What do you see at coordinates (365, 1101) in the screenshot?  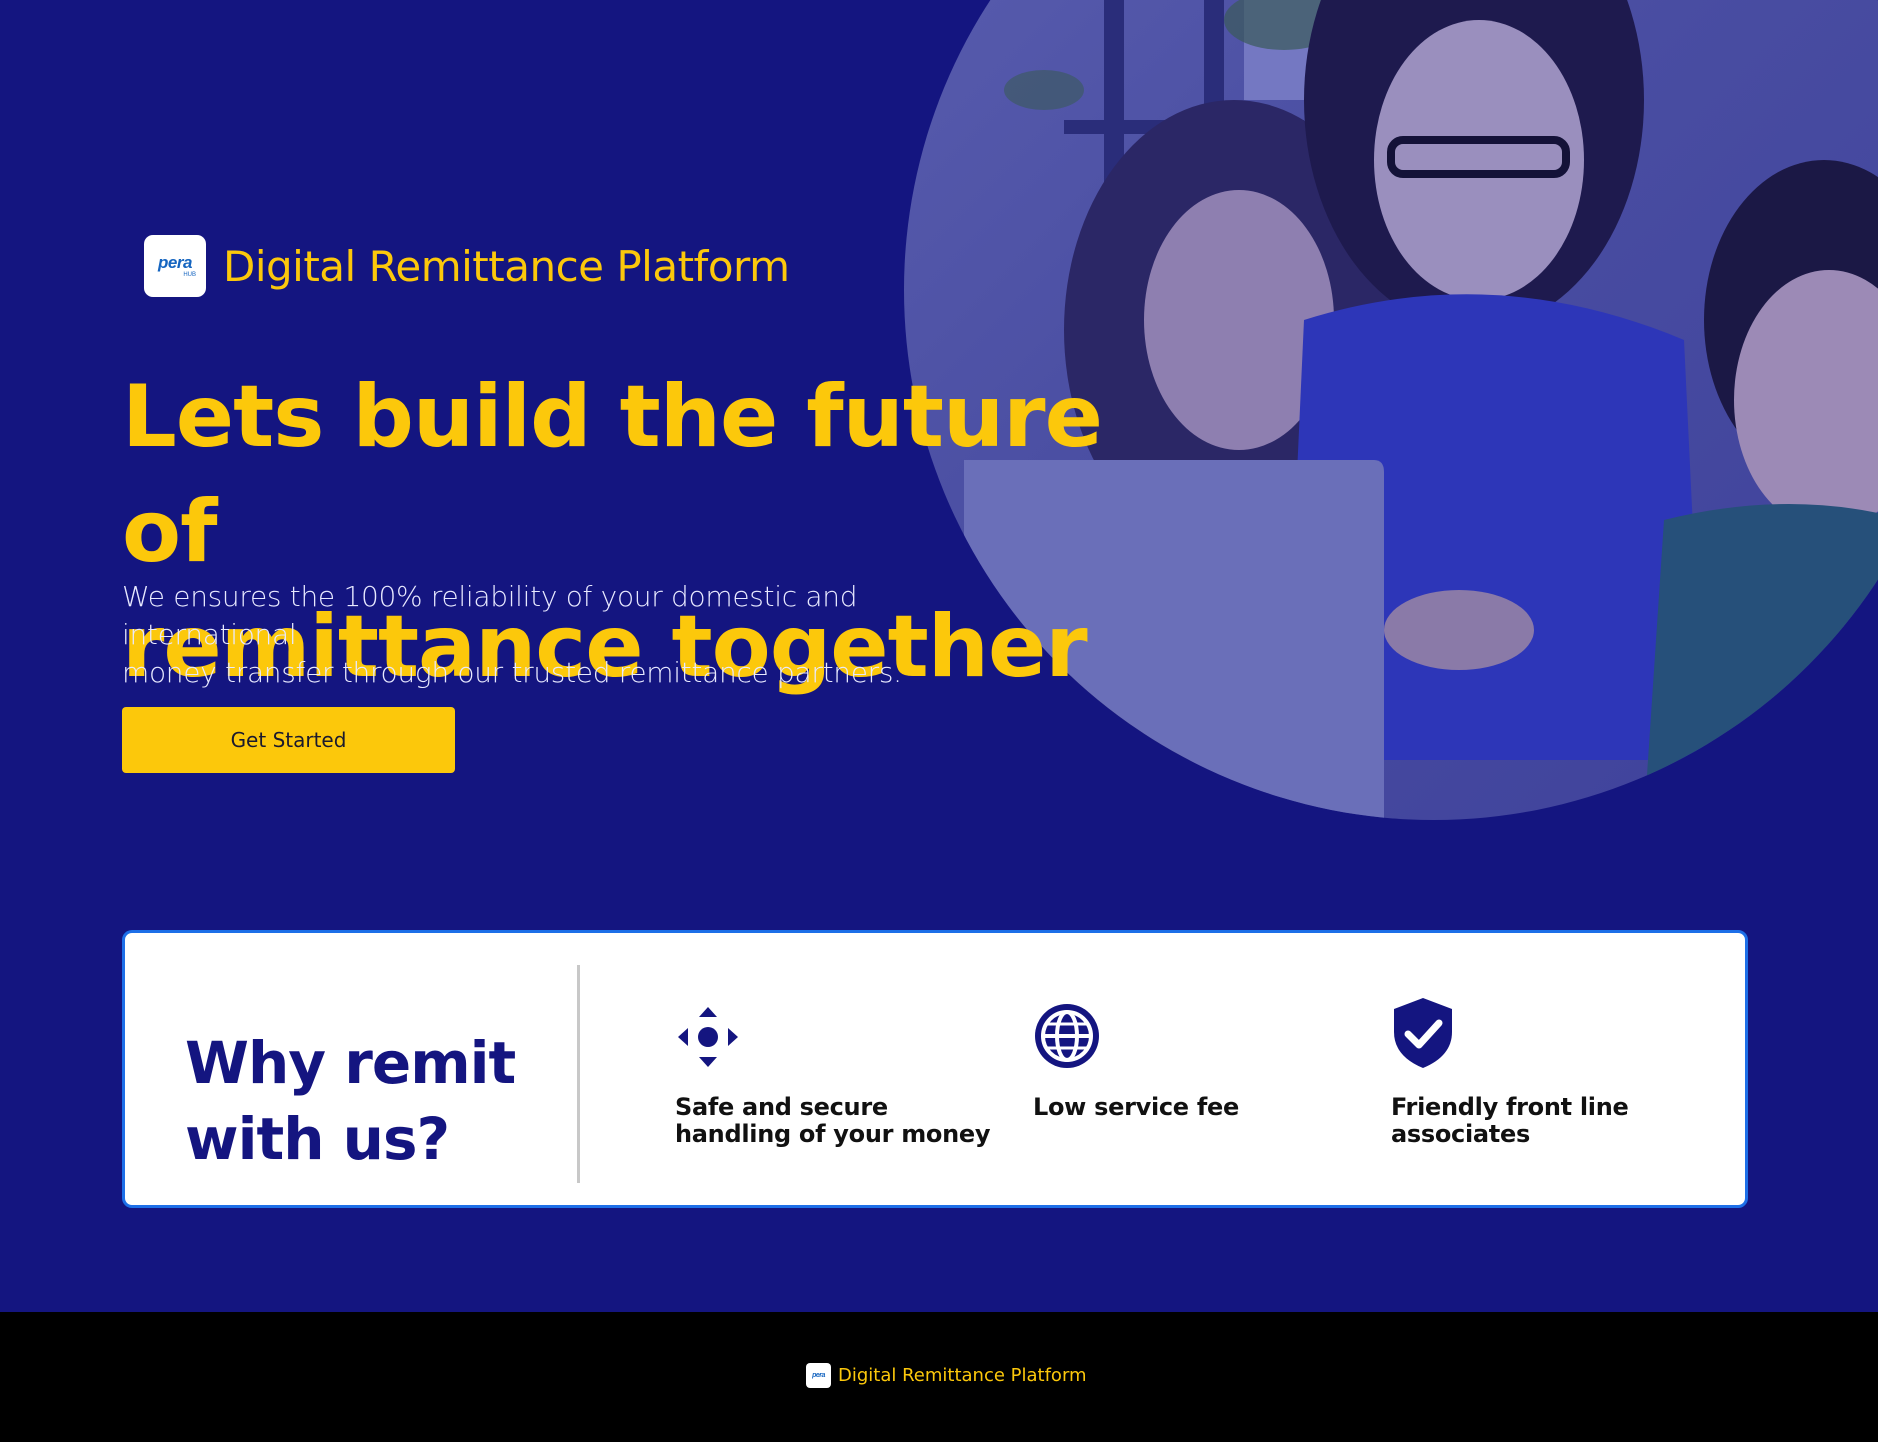 I see `why-remit-title: Why remit with us?` at bounding box center [365, 1101].